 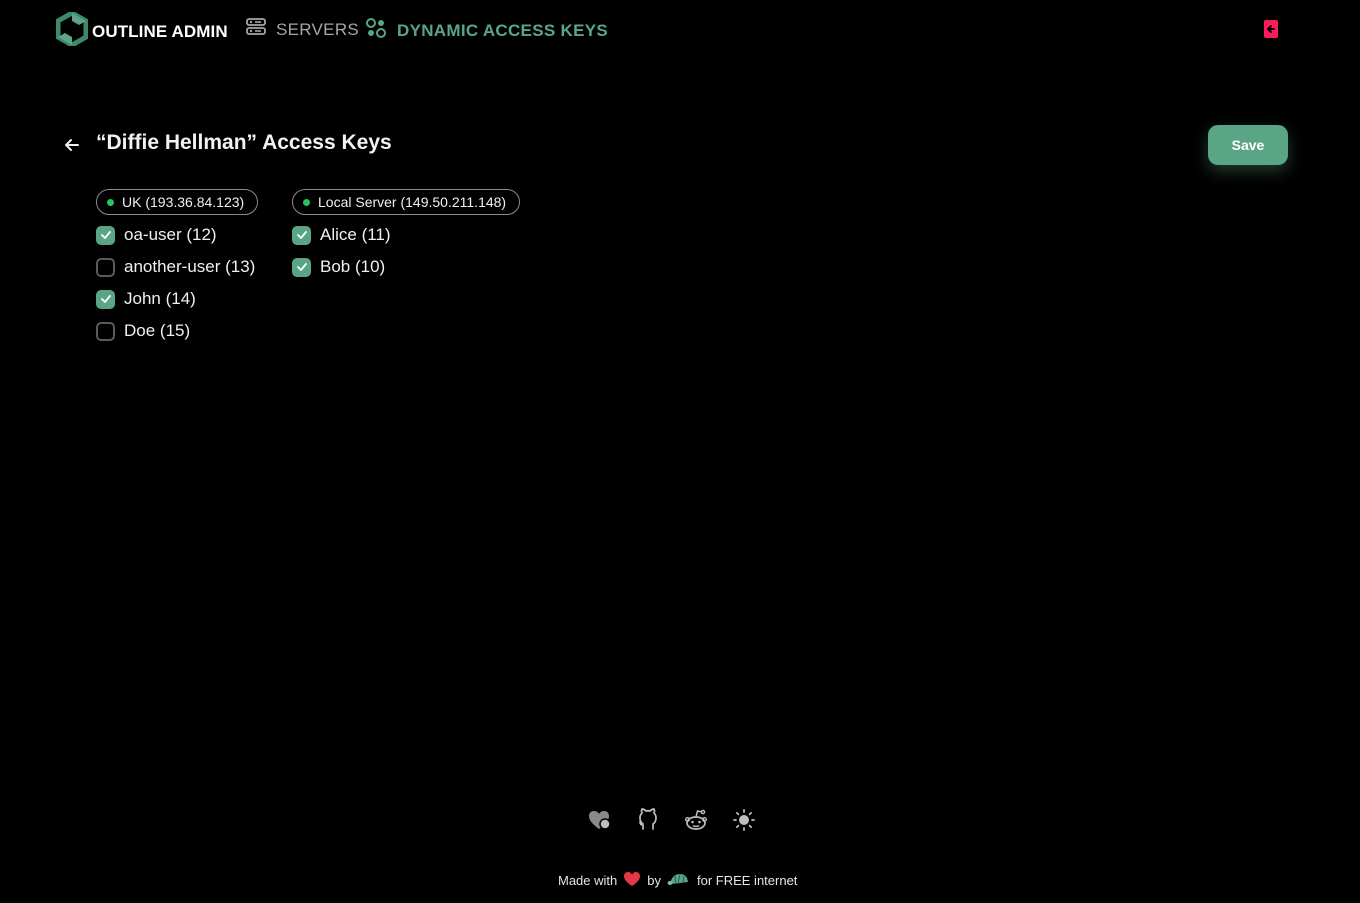 I want to click on access-key-item: Alice (11), so click(x=406, y=235).